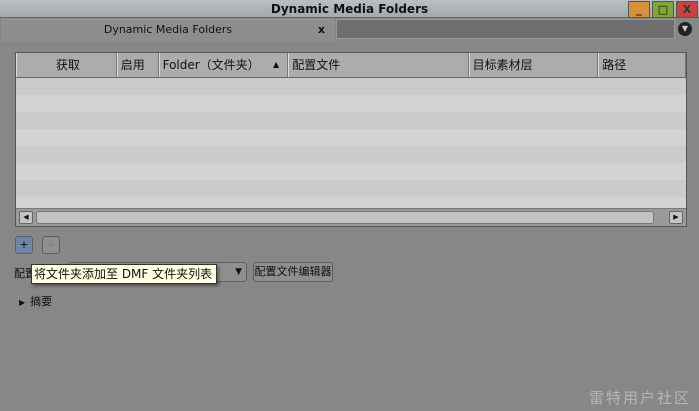  I want to click on window-title-bar: Dynamic Media Folders, so click(349, 9).